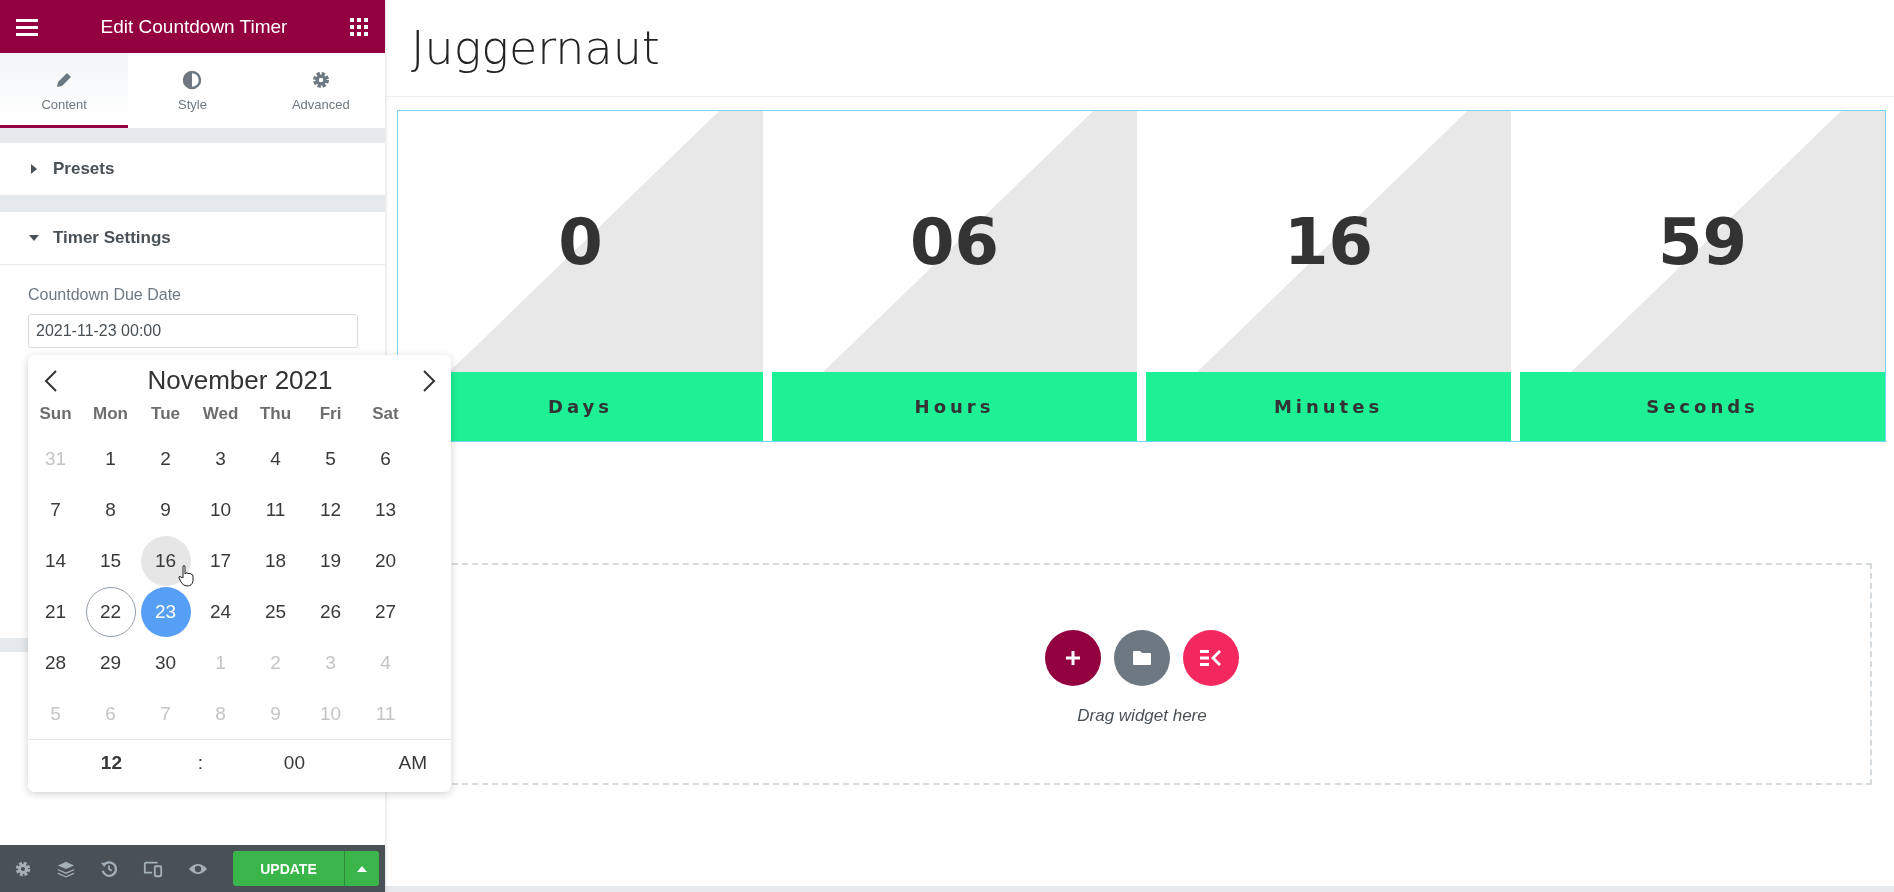  I want to click on addon-button, so click(1211, 658).